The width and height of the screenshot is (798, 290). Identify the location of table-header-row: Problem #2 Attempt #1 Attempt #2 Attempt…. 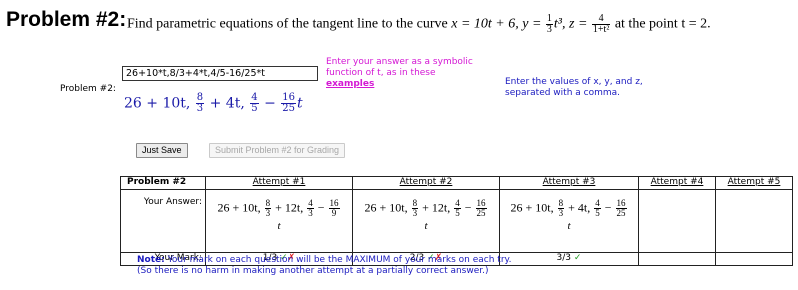
(456, 183).